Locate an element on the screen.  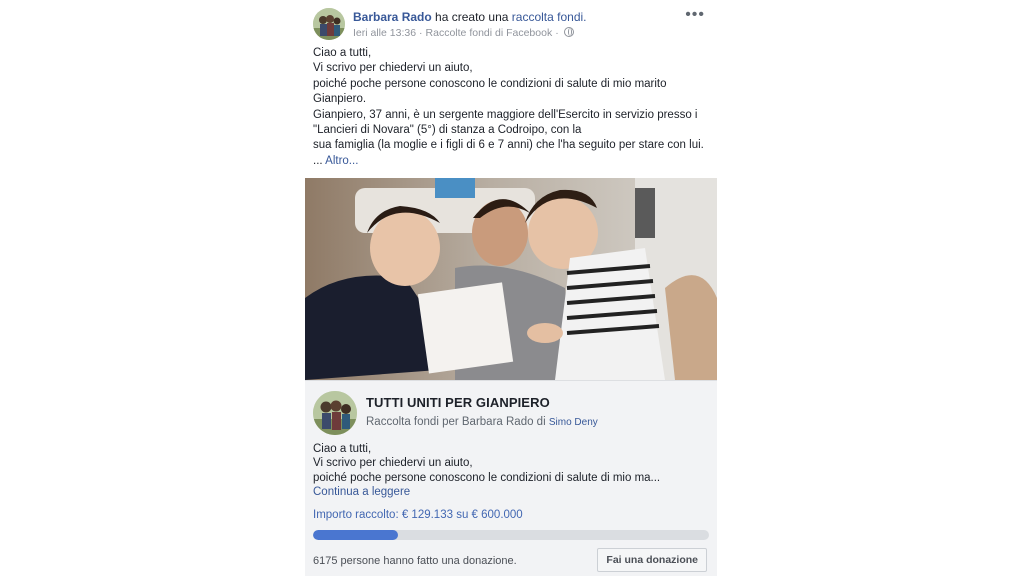
body-line: Gianpiero. is located at coordinates (340, 99).